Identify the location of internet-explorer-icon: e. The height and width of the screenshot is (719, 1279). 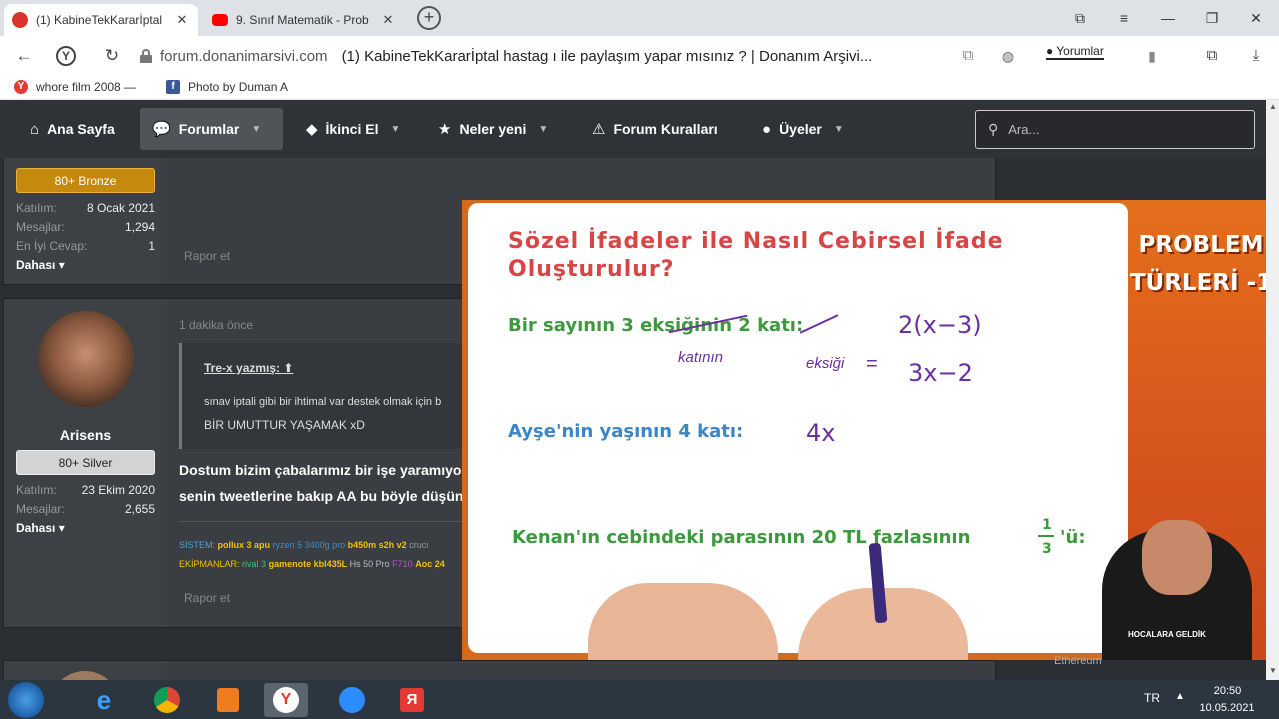
(104, 700).